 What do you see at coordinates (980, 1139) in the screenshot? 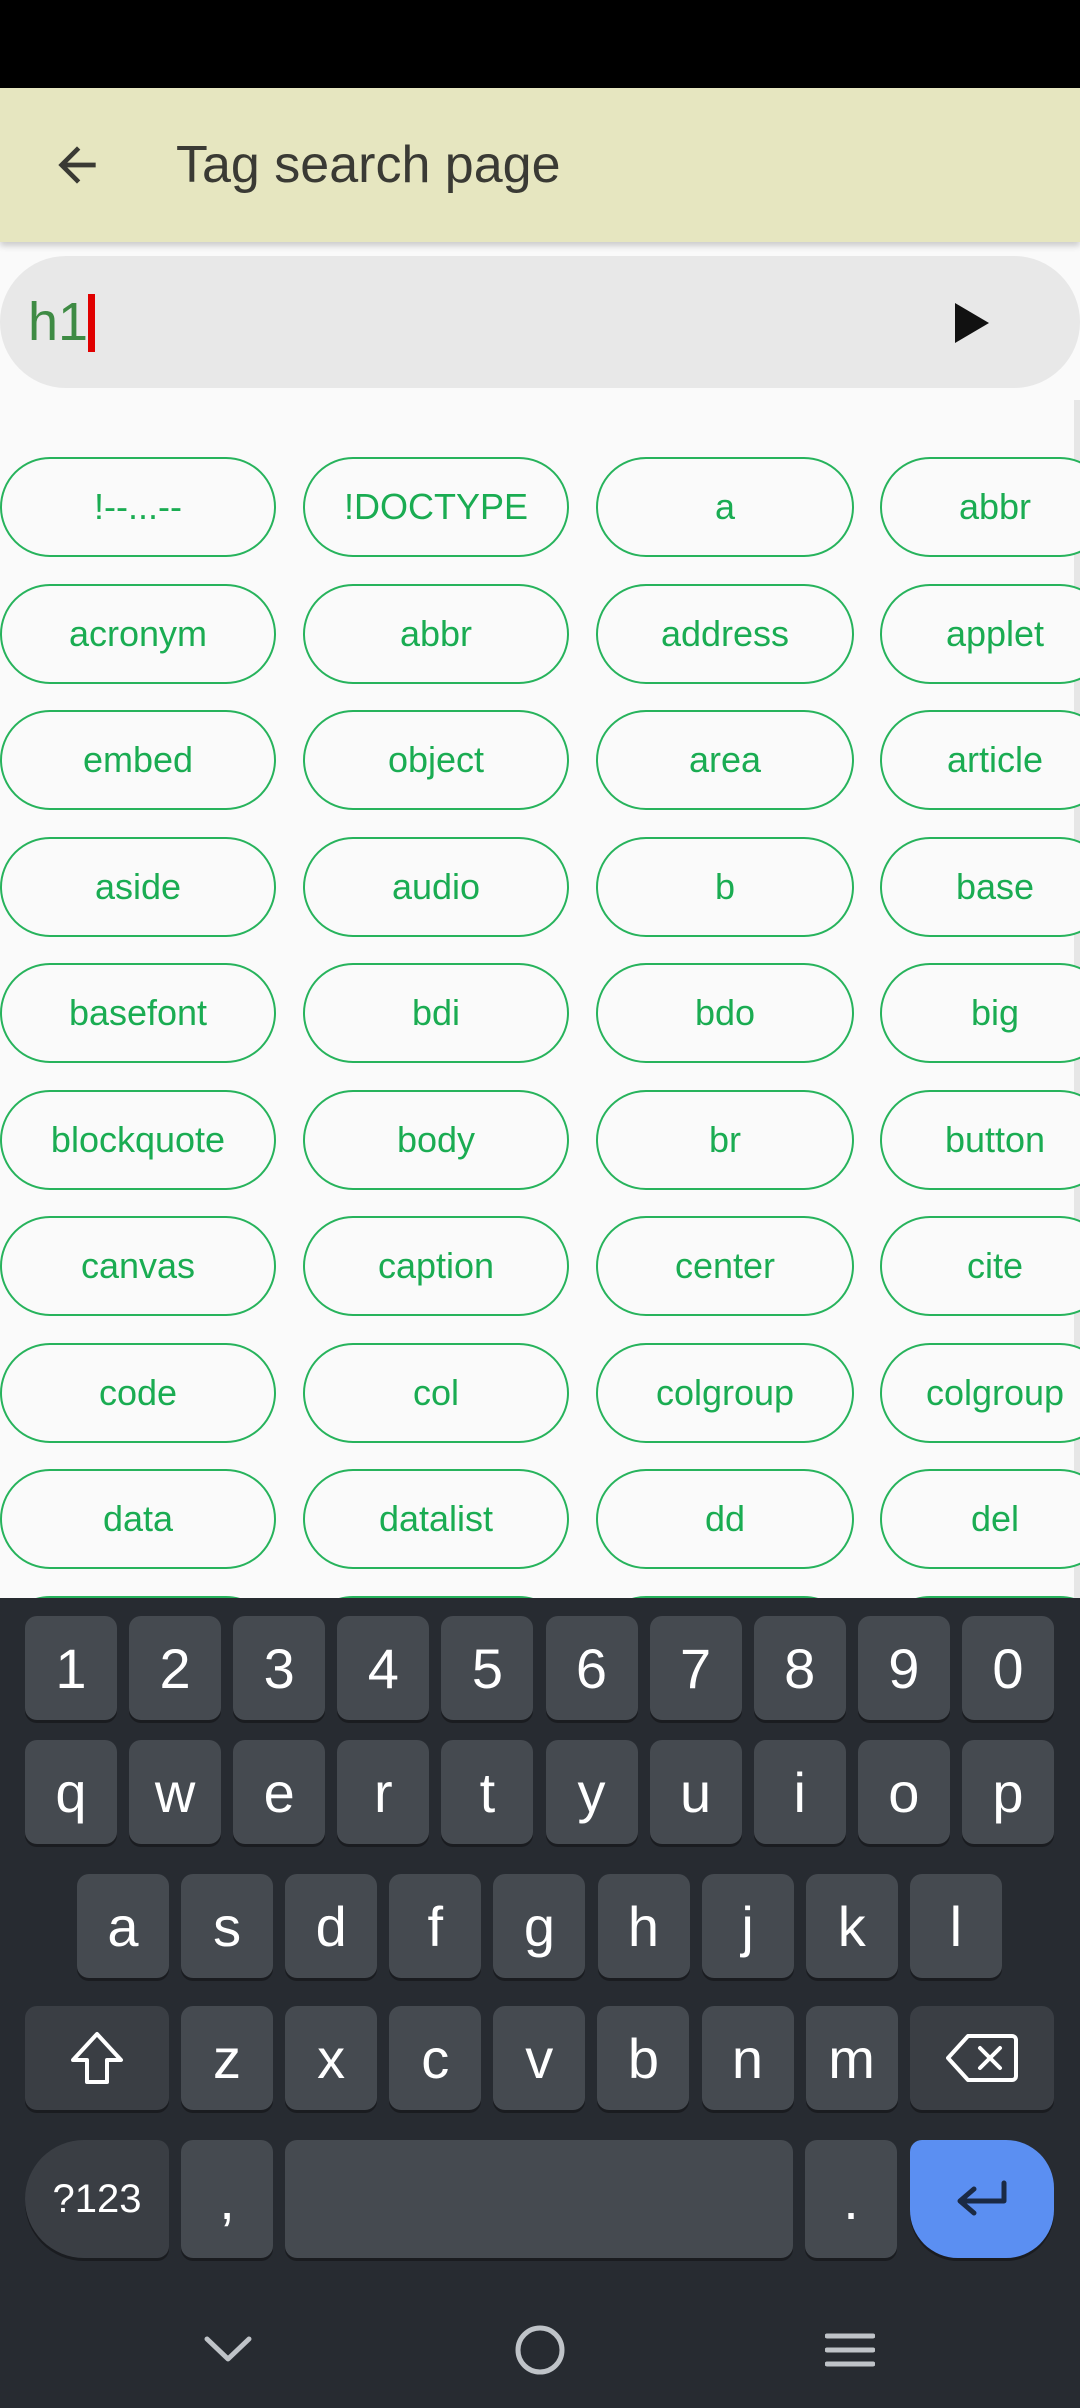
I see `tag-chip: button` at bounding box center [980, 1139].